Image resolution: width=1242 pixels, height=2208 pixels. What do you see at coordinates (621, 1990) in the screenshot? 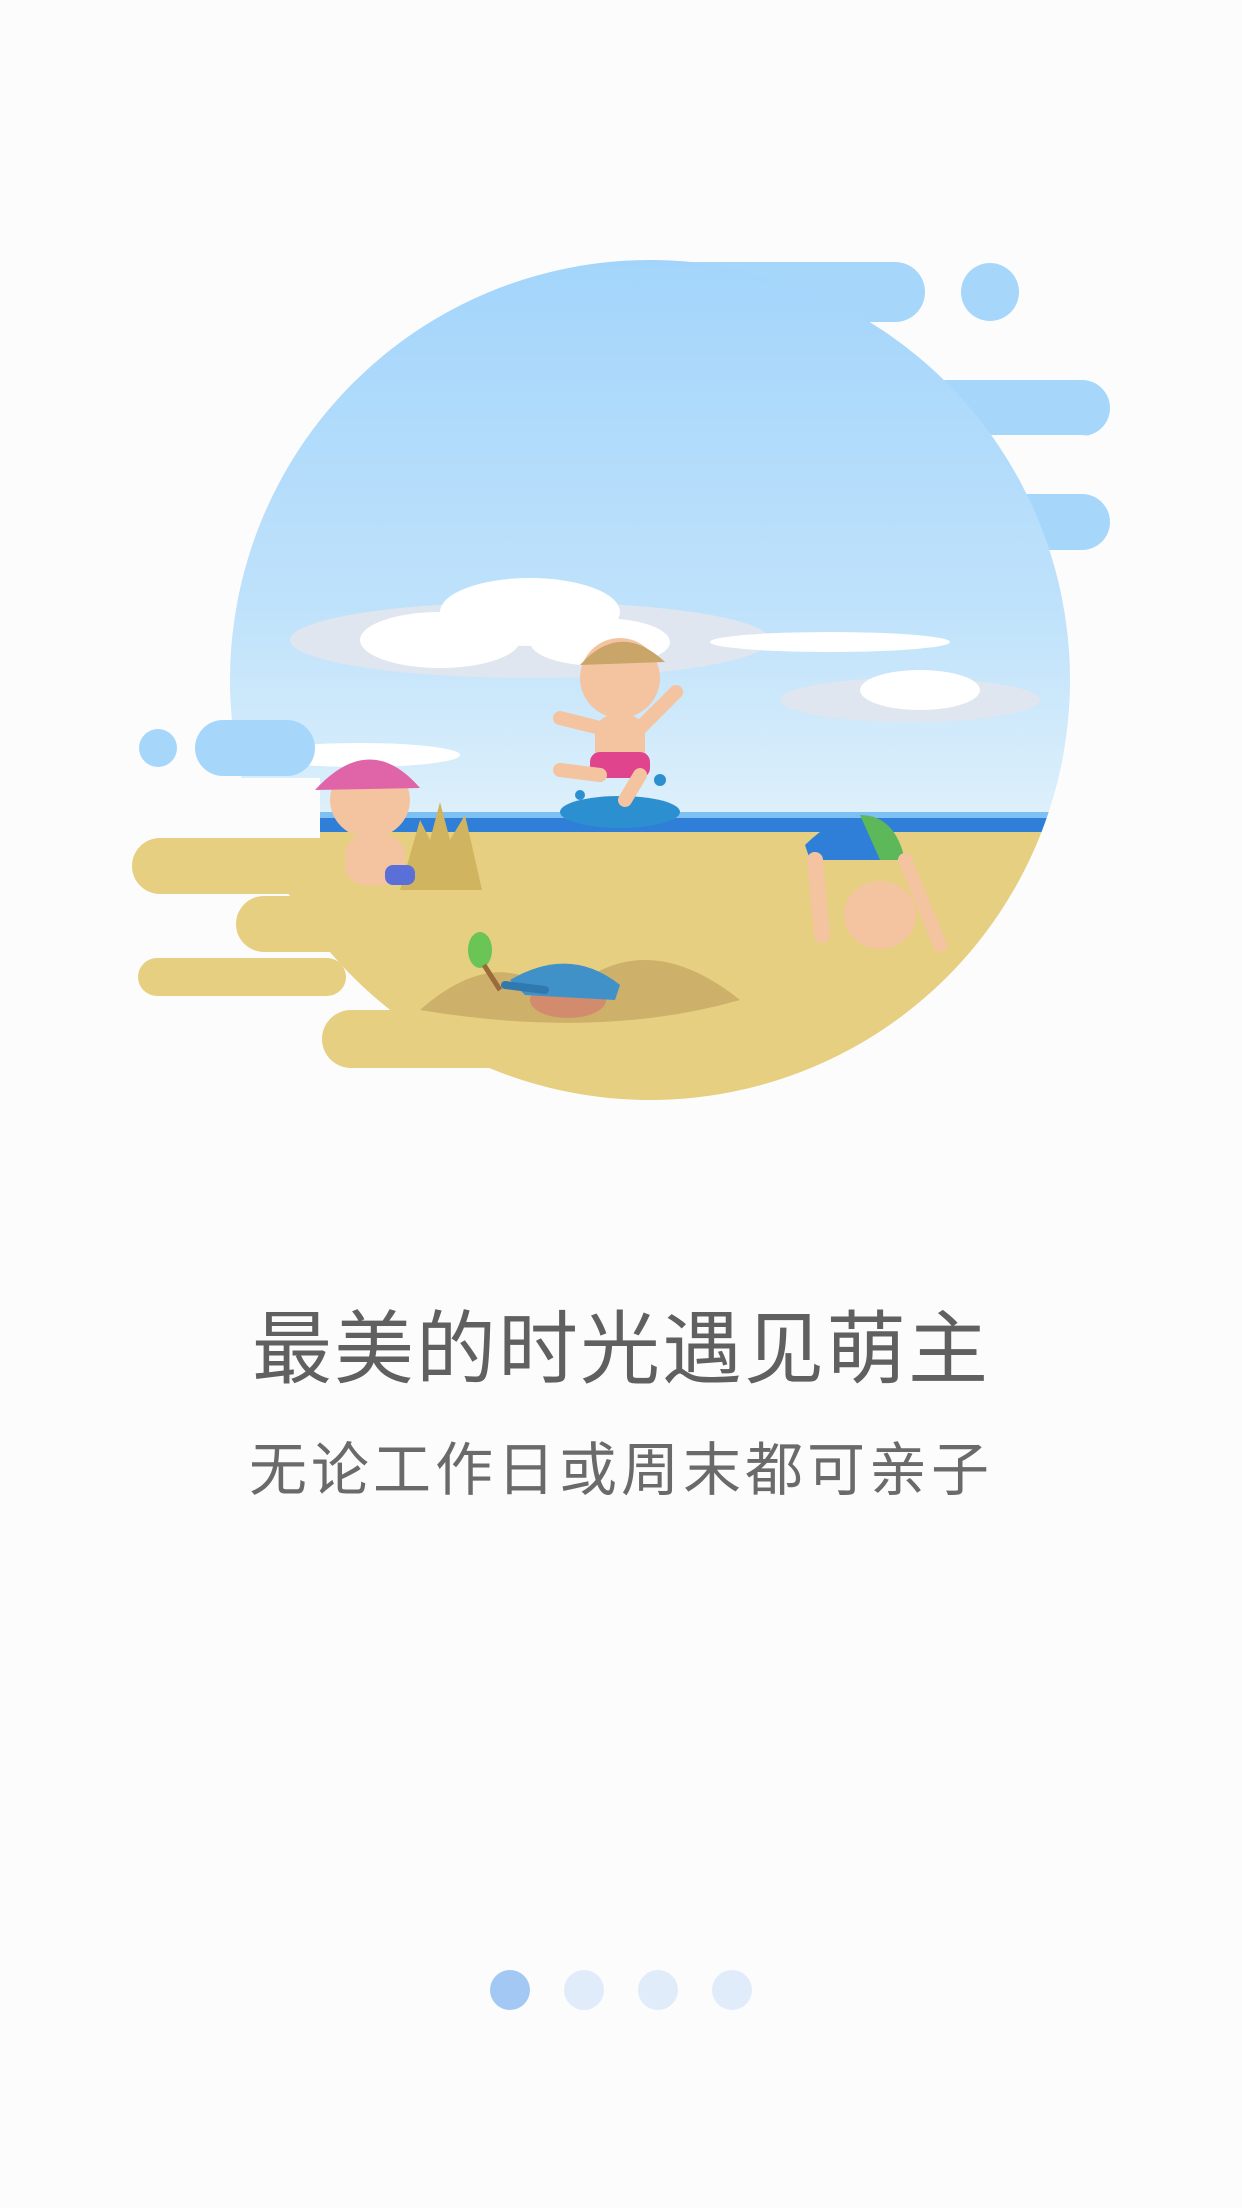
I see `page-indicator` at bounding box center [621, 1990].